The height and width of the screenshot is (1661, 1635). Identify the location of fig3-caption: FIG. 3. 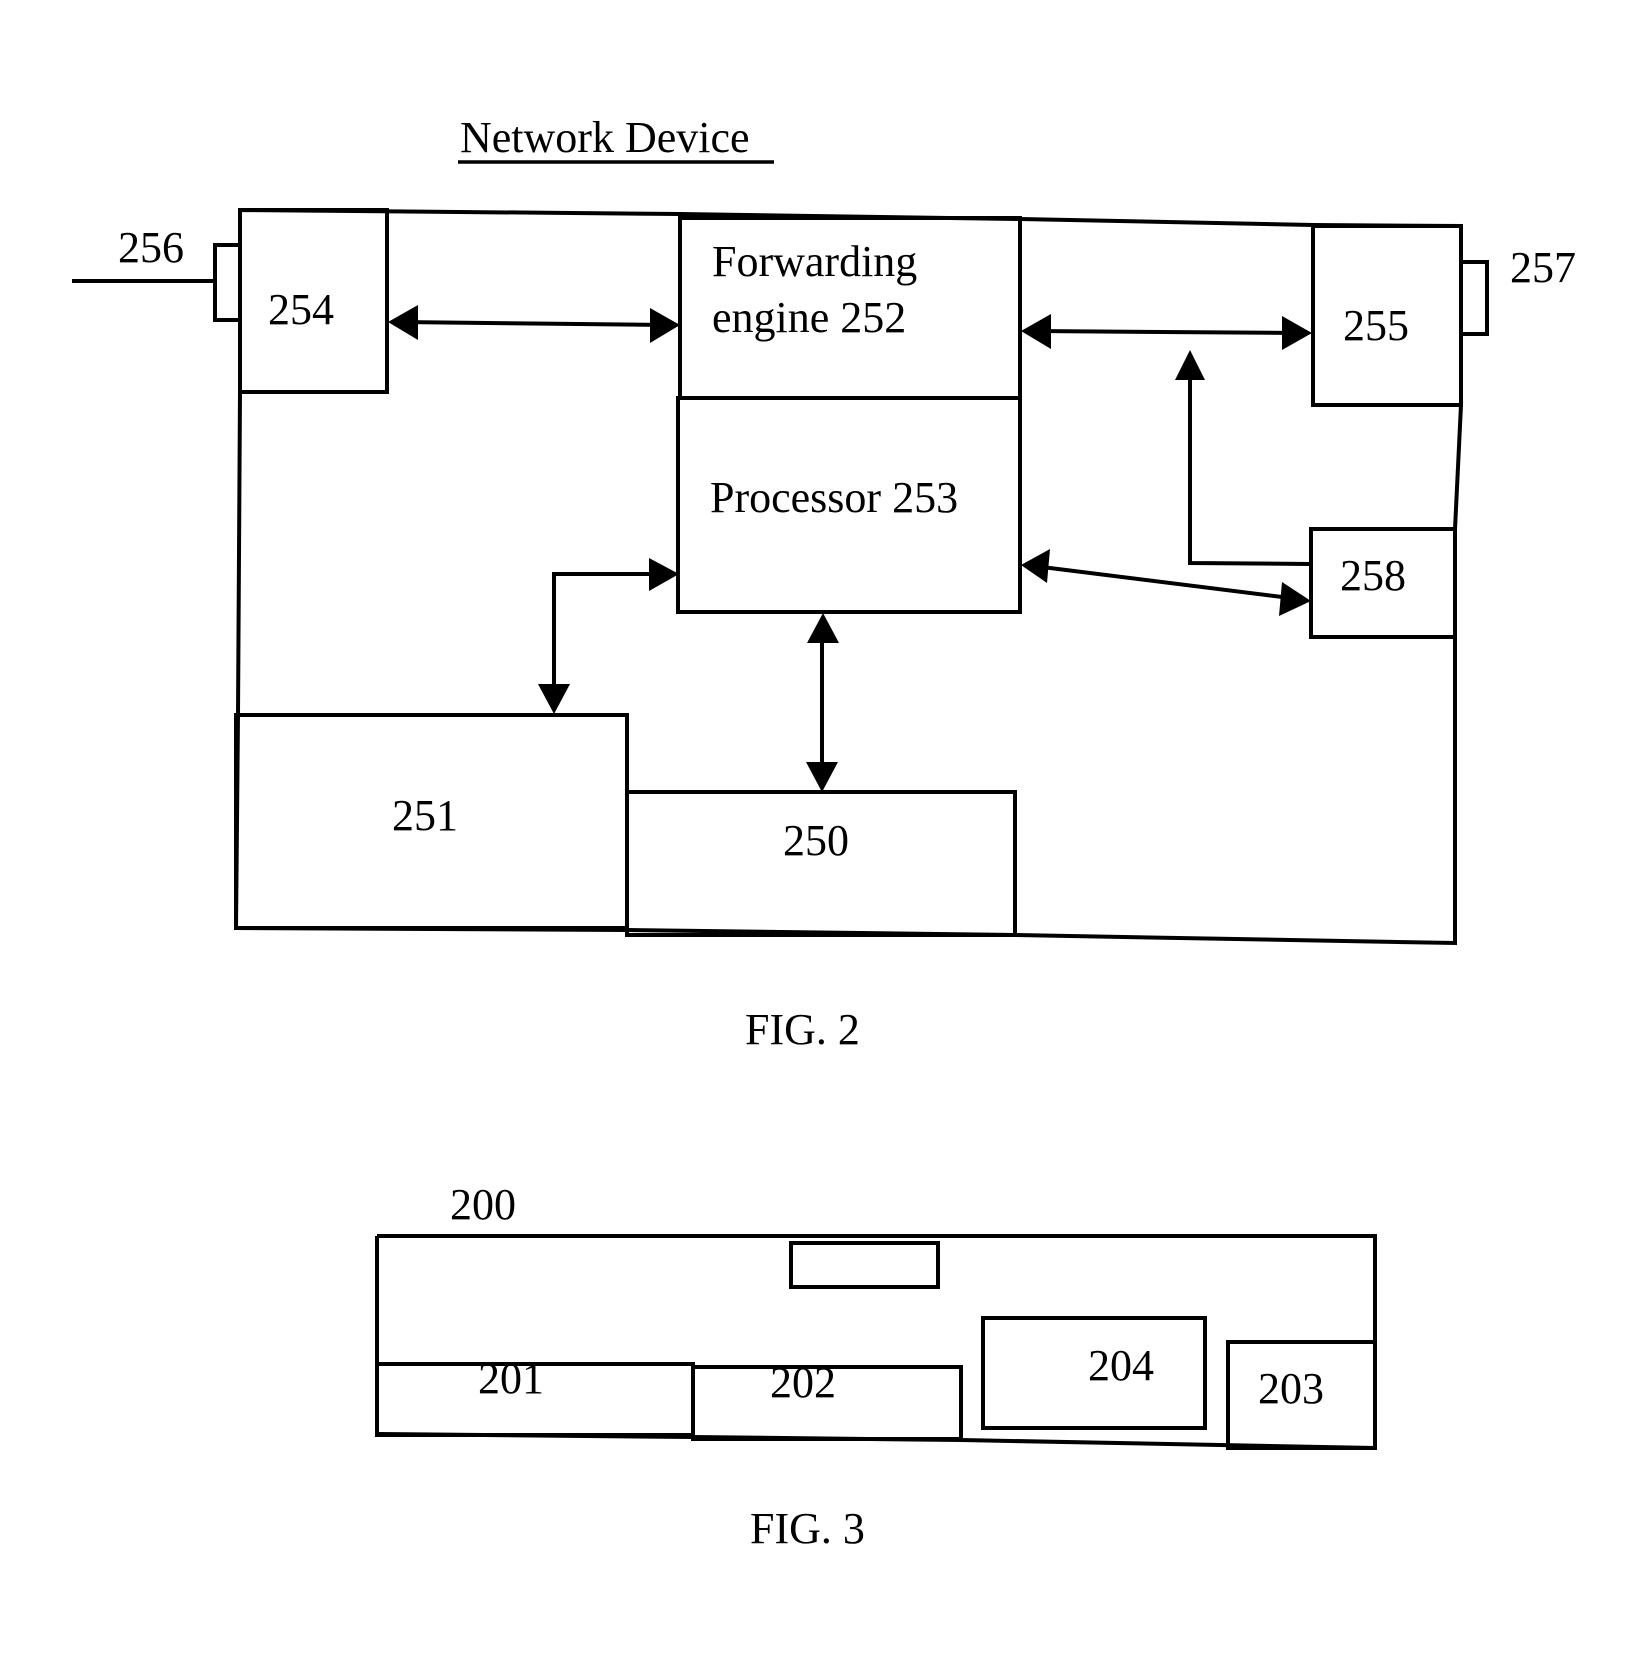
(807, 1528).